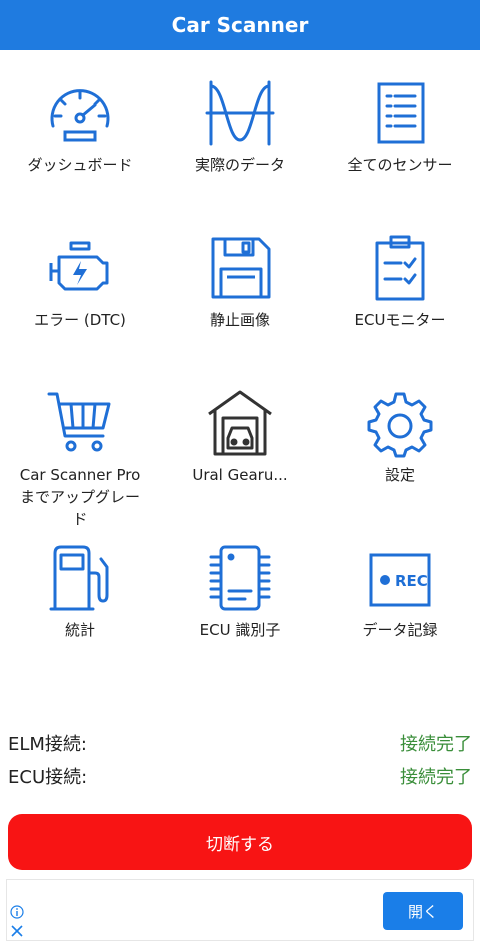 The height and width of the screenshot is (945, 480). Describe the element at coordinates (80, 423) in the screenshot. I see `shopping-cart-icon` at that location.